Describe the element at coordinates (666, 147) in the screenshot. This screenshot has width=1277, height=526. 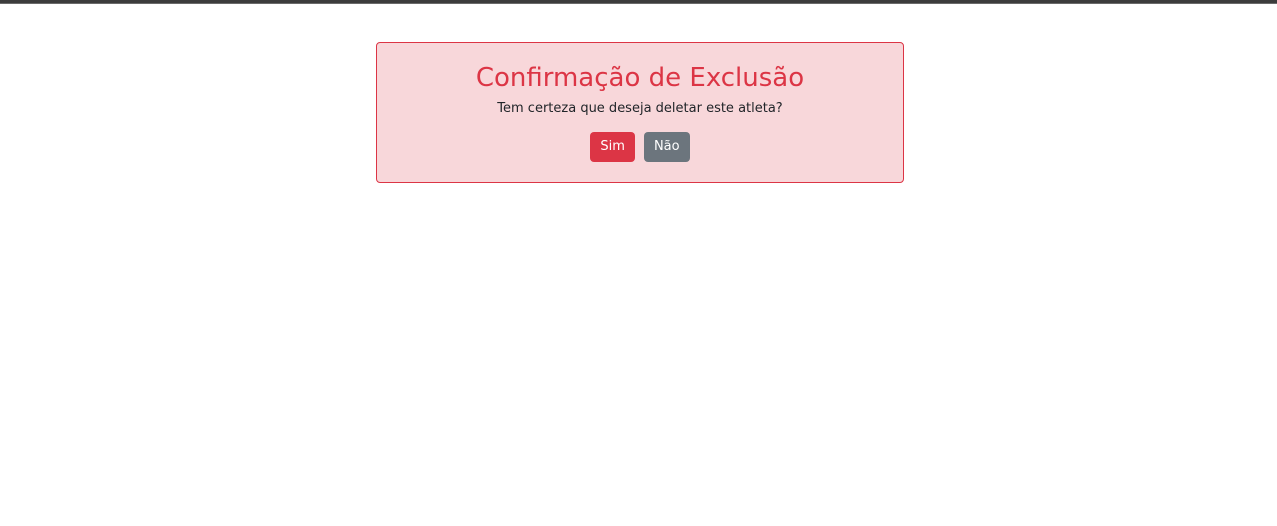
I see `cancel-delete-button: Não` at that location.